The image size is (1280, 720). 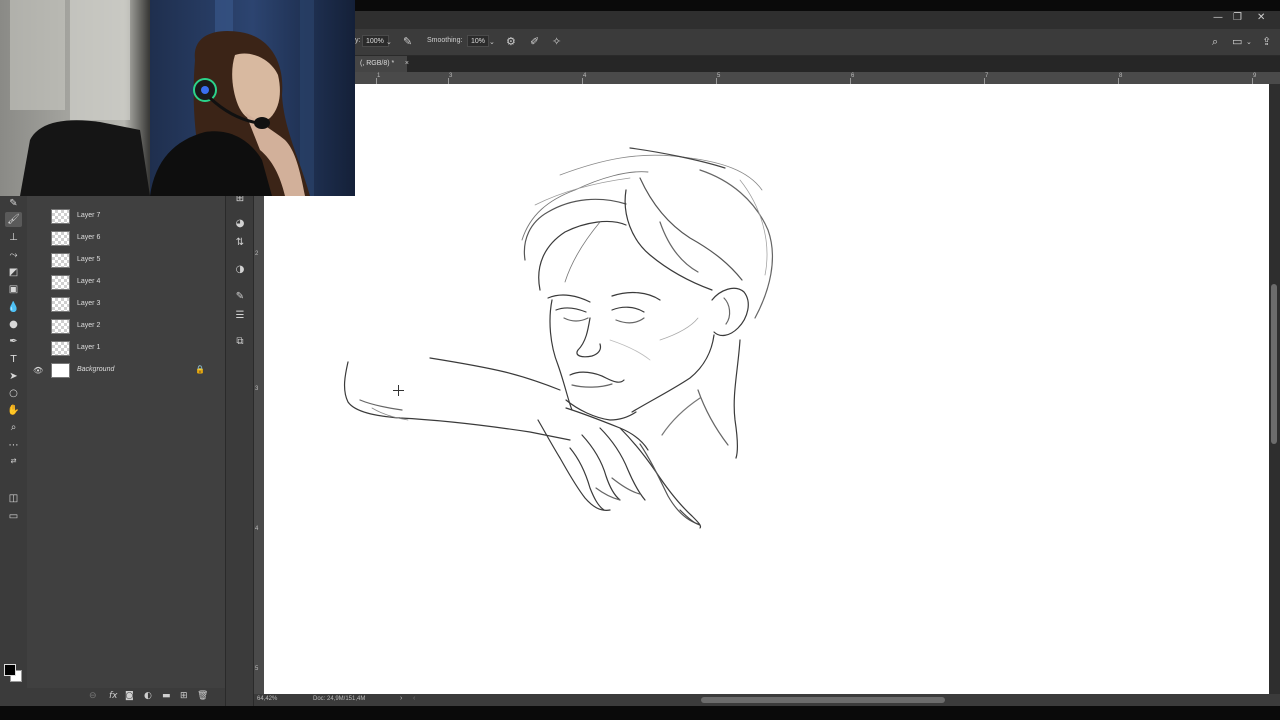 What do you see at coordinates (339, 699) in the screenshot?
I see `doc-size: Doc: 24,9M/151,4M` at bounding box center [339, 699].